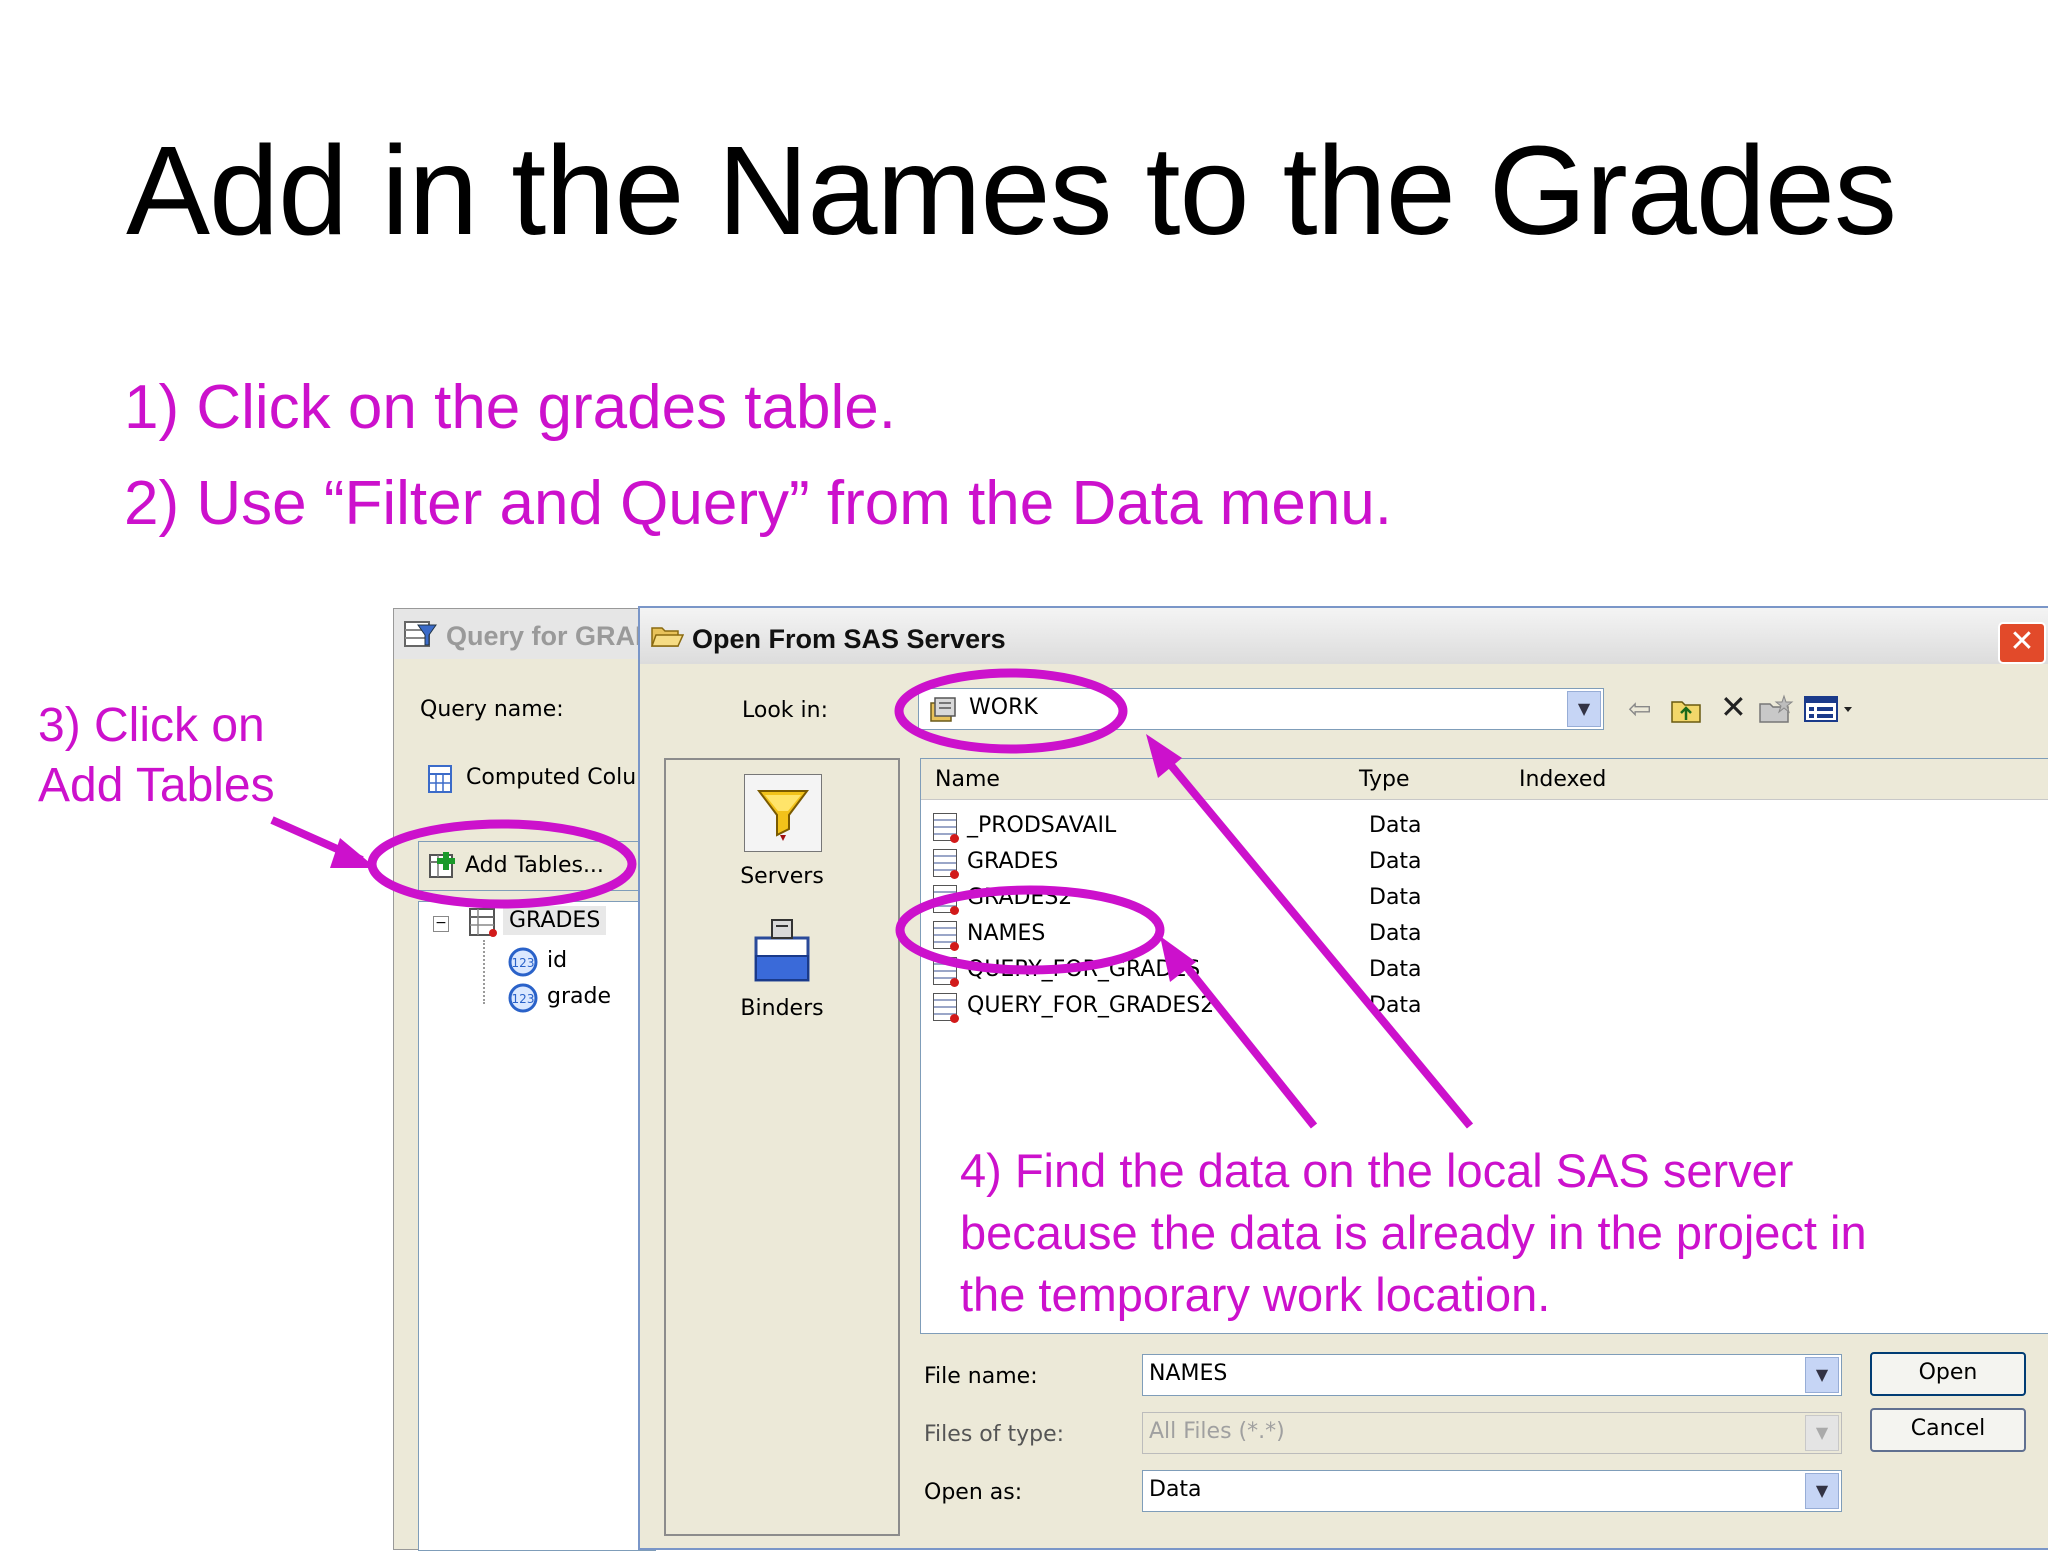 Image resolution: width=2048 pixels, height=1551 pixels. Describe the element at coordinates (1377, 1170) in the screenshot. I see `step-4-note-line1: 4) Find the data on the local SAS server` at that location.